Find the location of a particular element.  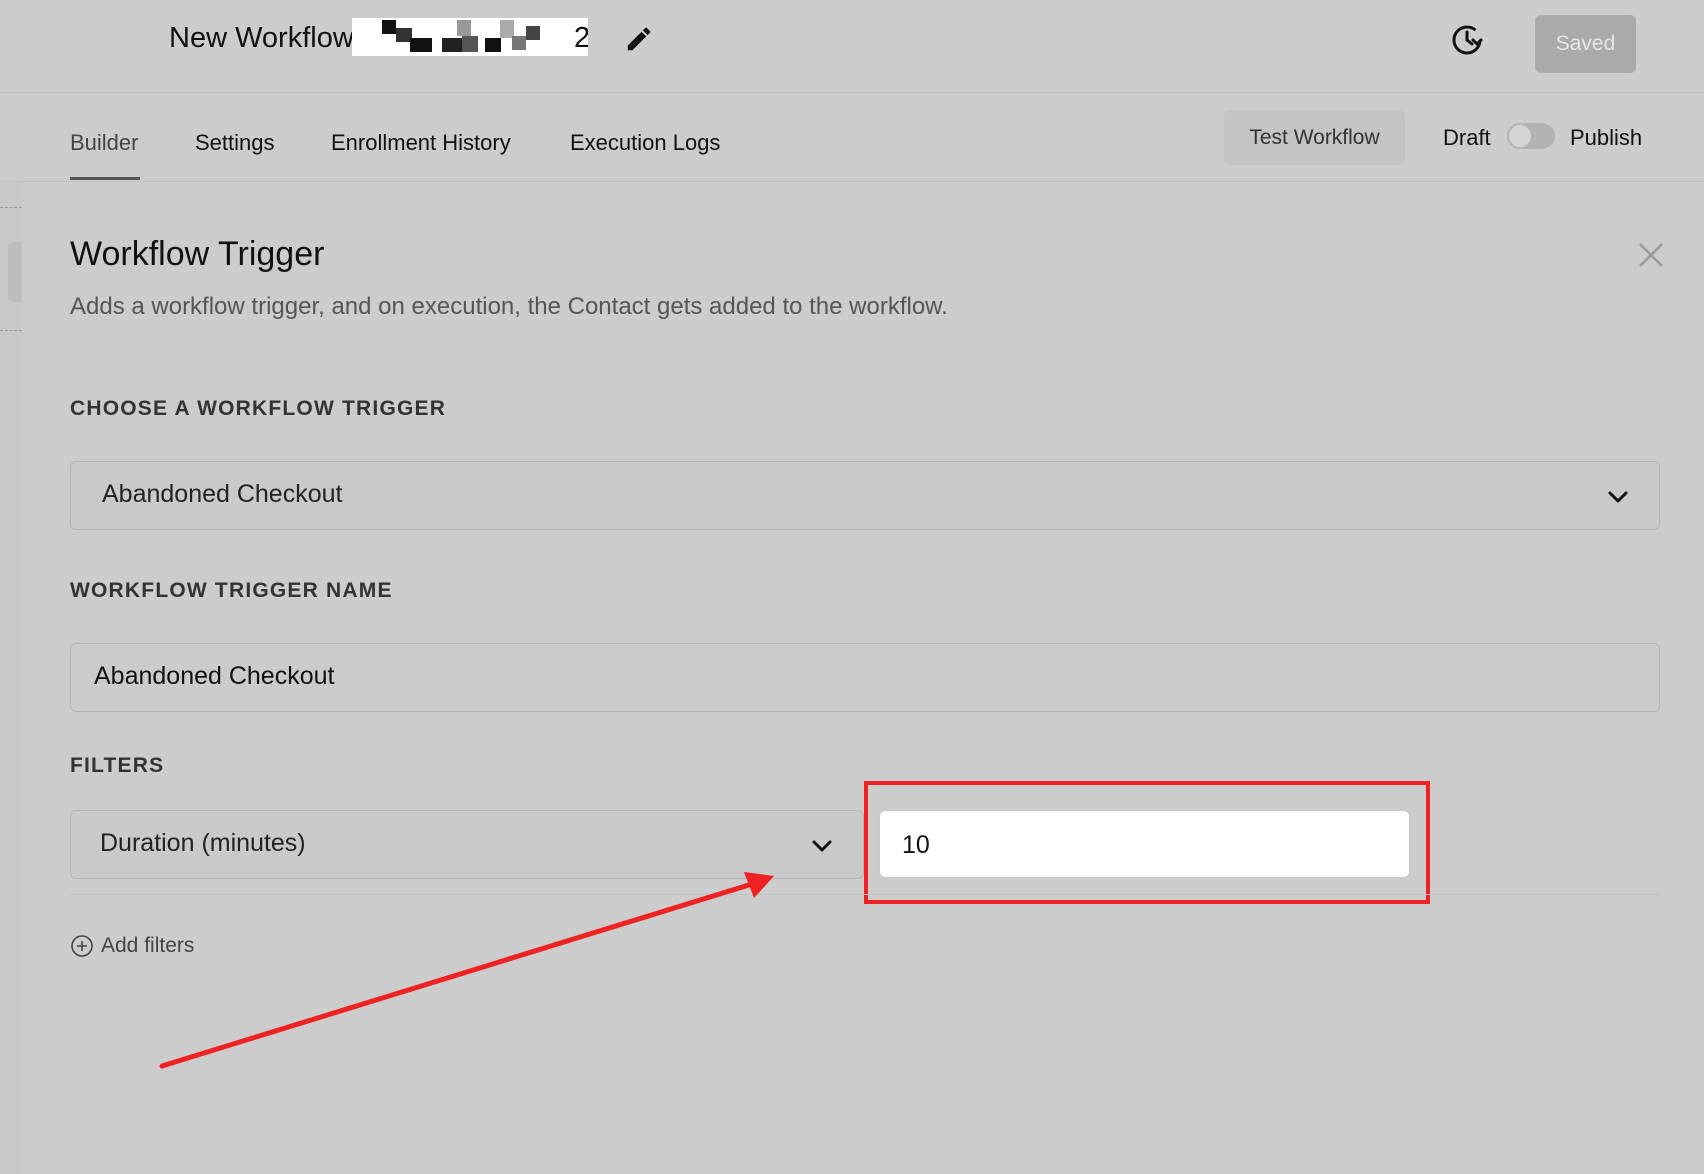

redacted-title-area: 2 is located at coordinates (470, 37).